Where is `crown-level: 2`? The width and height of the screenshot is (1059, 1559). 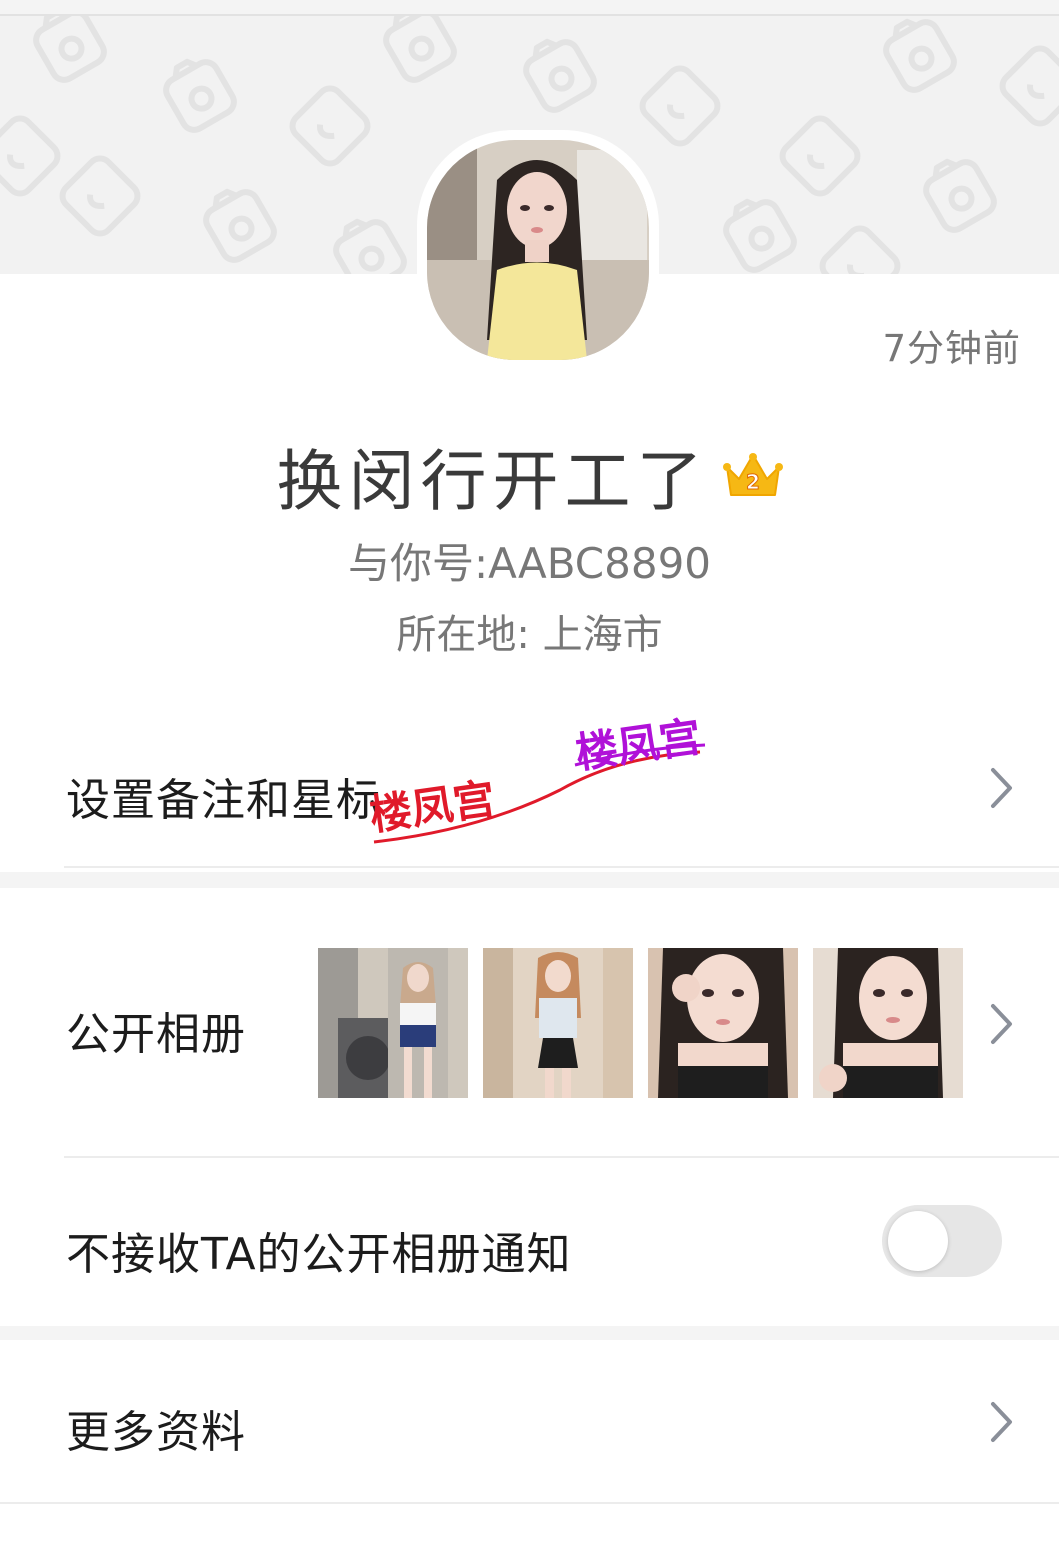
crown-level: 2 is located at coordinates (753, 482).